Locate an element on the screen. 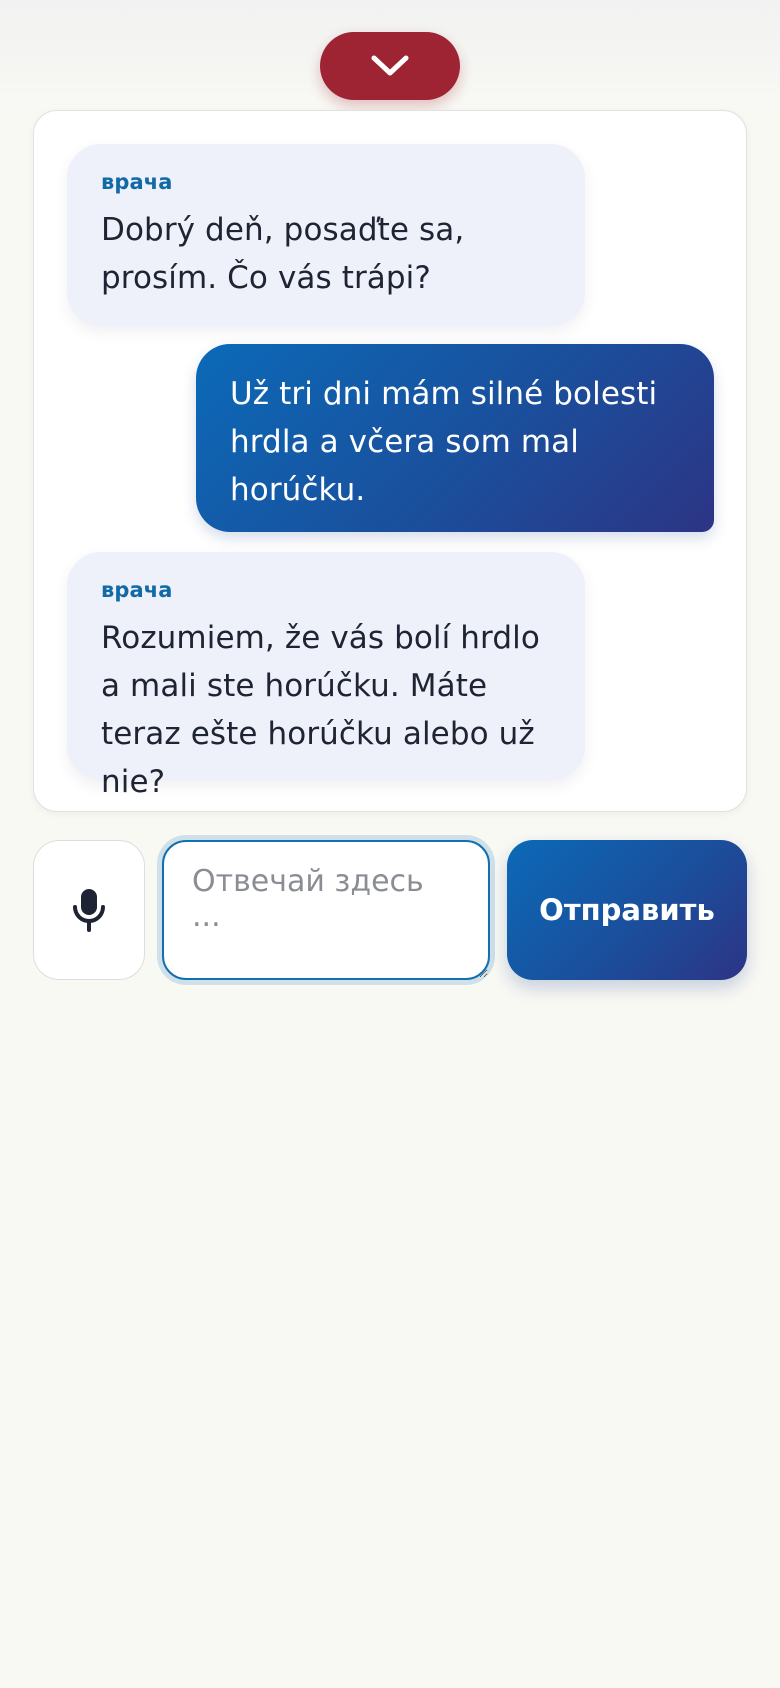 This screenshot has width=780, height=1688. send-button: Отправить is located at coordinates (627, 910).